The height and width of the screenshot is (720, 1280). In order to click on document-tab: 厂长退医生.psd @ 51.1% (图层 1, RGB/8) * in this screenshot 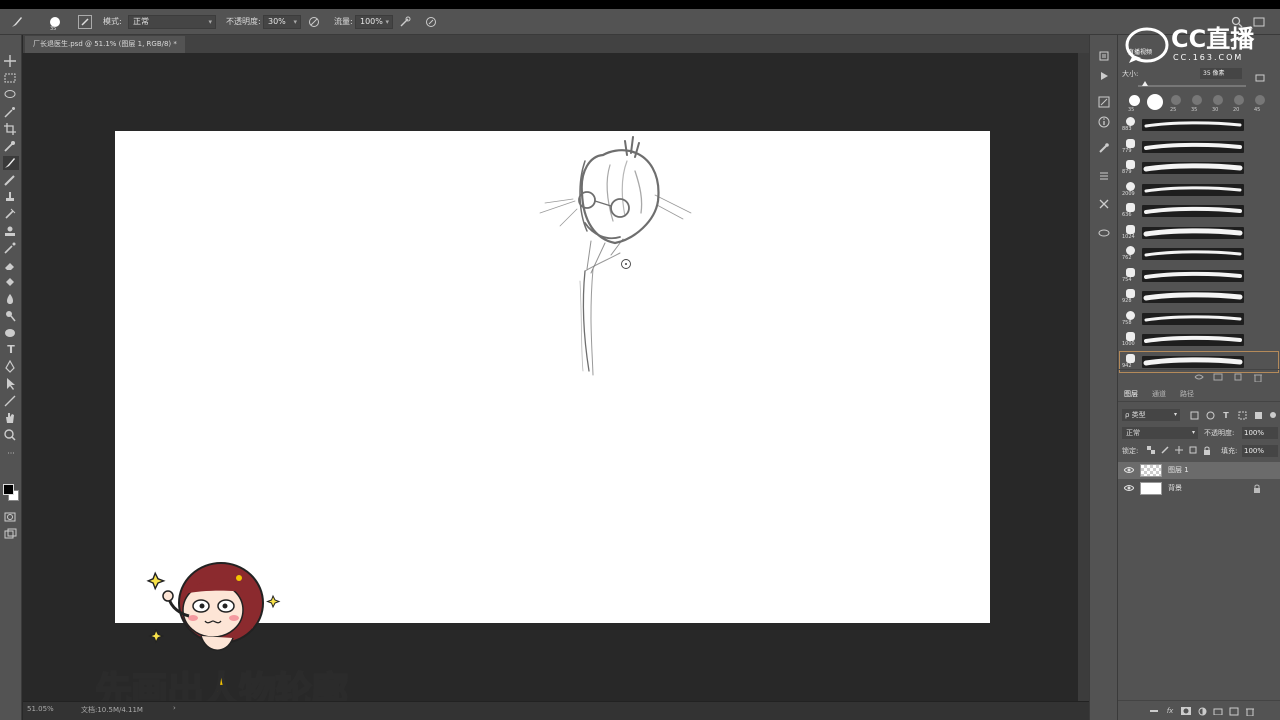, I will do `click(105, 44)`.